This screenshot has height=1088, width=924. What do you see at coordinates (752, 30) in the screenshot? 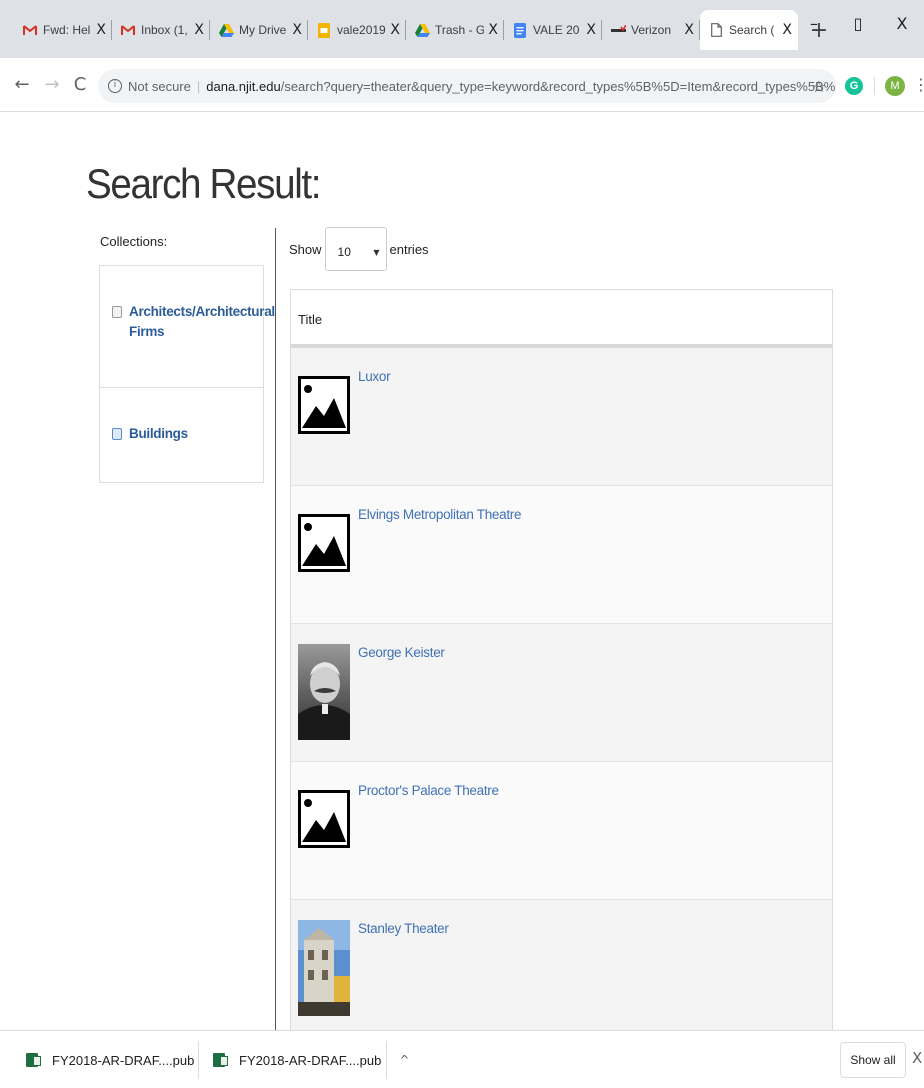
I see `tab-title: Search (` at bounding box center [752, 30].